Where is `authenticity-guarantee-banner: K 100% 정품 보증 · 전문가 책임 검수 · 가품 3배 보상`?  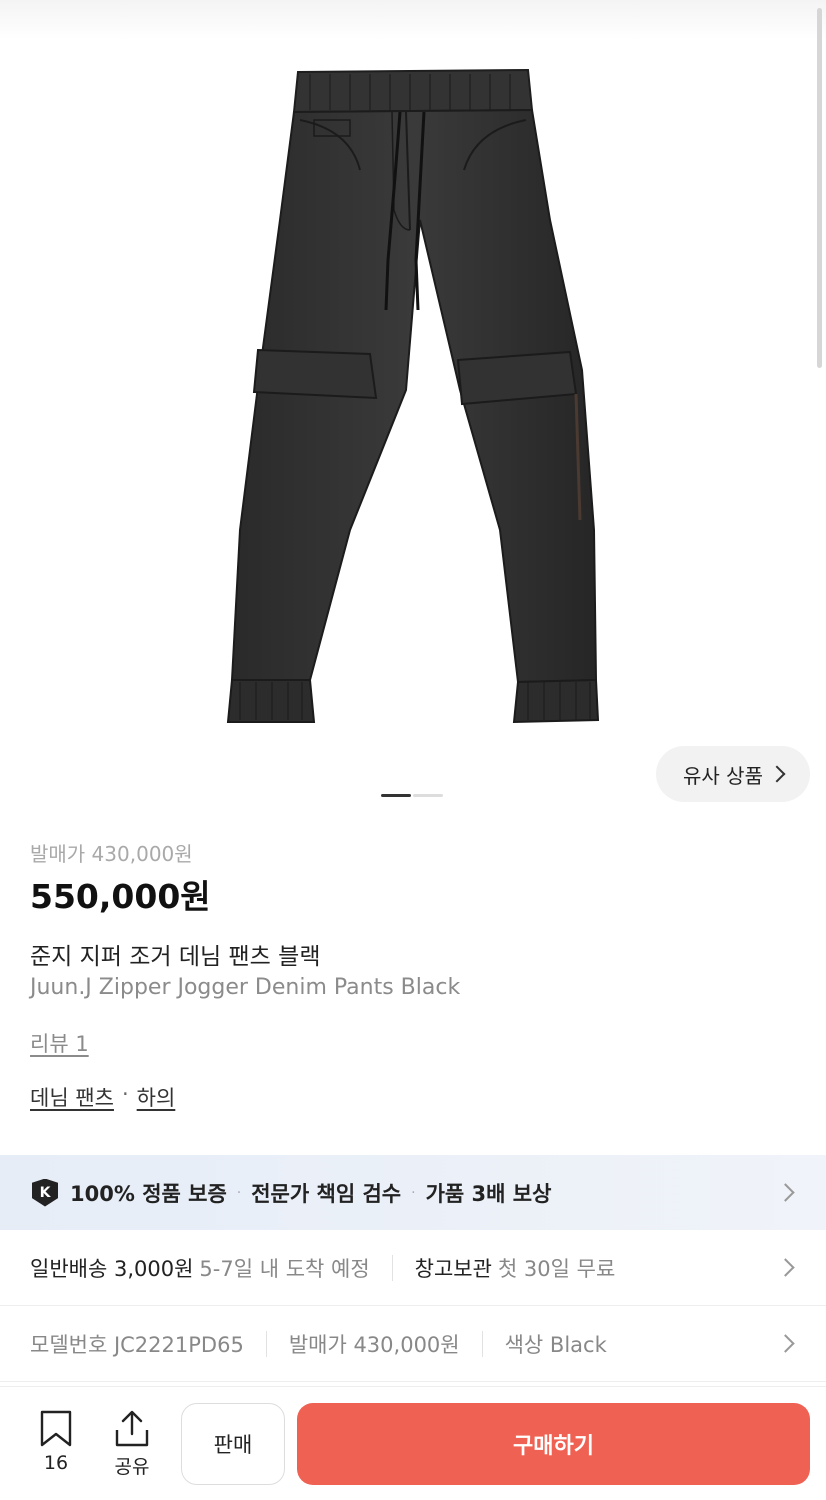
authenticity-guarantee-banner: K 100% 정품 보증 · 전문가 책임 검수 · 가품 3배 보상 is located at coordinates (413, 1192).